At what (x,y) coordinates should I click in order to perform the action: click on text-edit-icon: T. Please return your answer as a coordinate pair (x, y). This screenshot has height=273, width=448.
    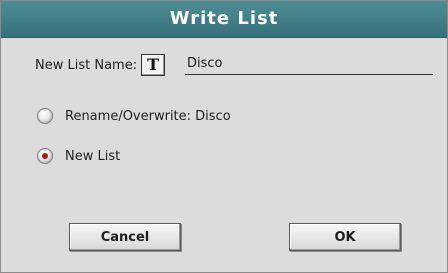
    Looking at the image, I should click on (153, 65).